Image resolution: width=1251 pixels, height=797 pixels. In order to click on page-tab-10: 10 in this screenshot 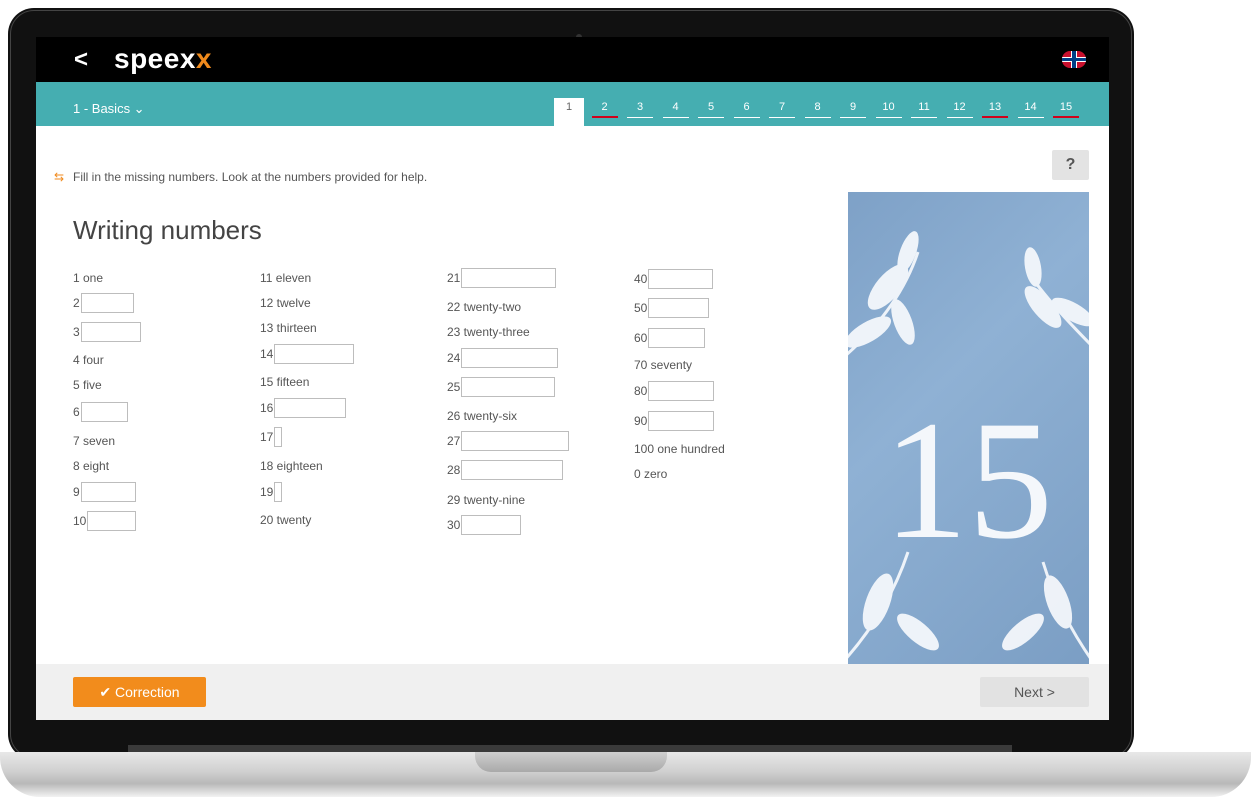, I will do `click(889, 112)`.